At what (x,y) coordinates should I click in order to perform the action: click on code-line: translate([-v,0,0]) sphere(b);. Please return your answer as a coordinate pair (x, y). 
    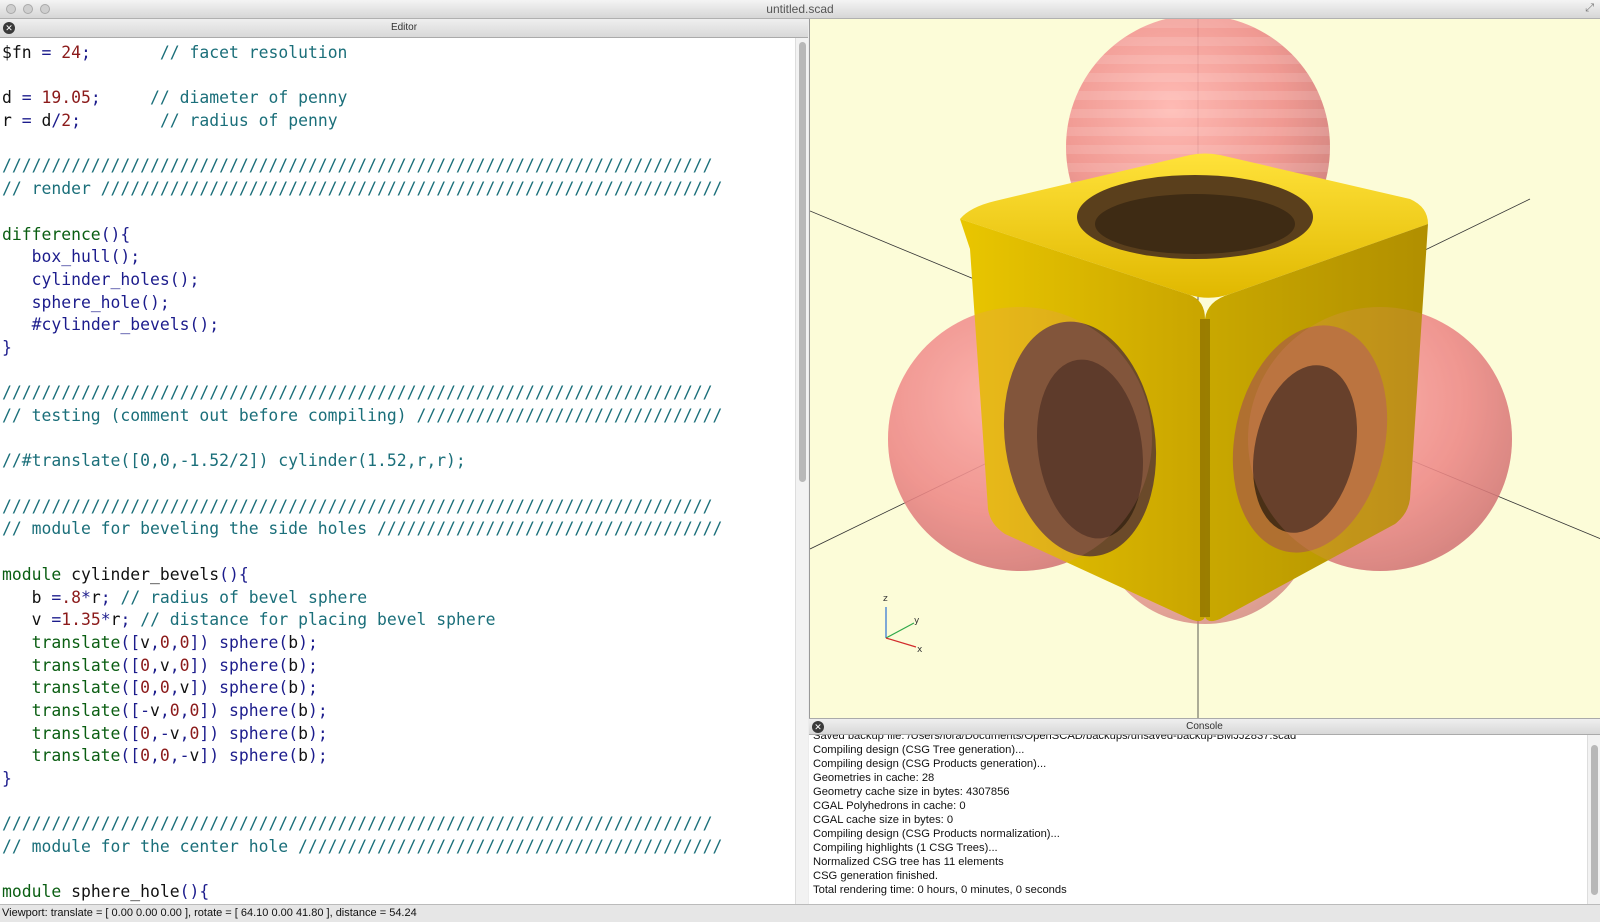
    Looking at the image, I should click on (362, 711).